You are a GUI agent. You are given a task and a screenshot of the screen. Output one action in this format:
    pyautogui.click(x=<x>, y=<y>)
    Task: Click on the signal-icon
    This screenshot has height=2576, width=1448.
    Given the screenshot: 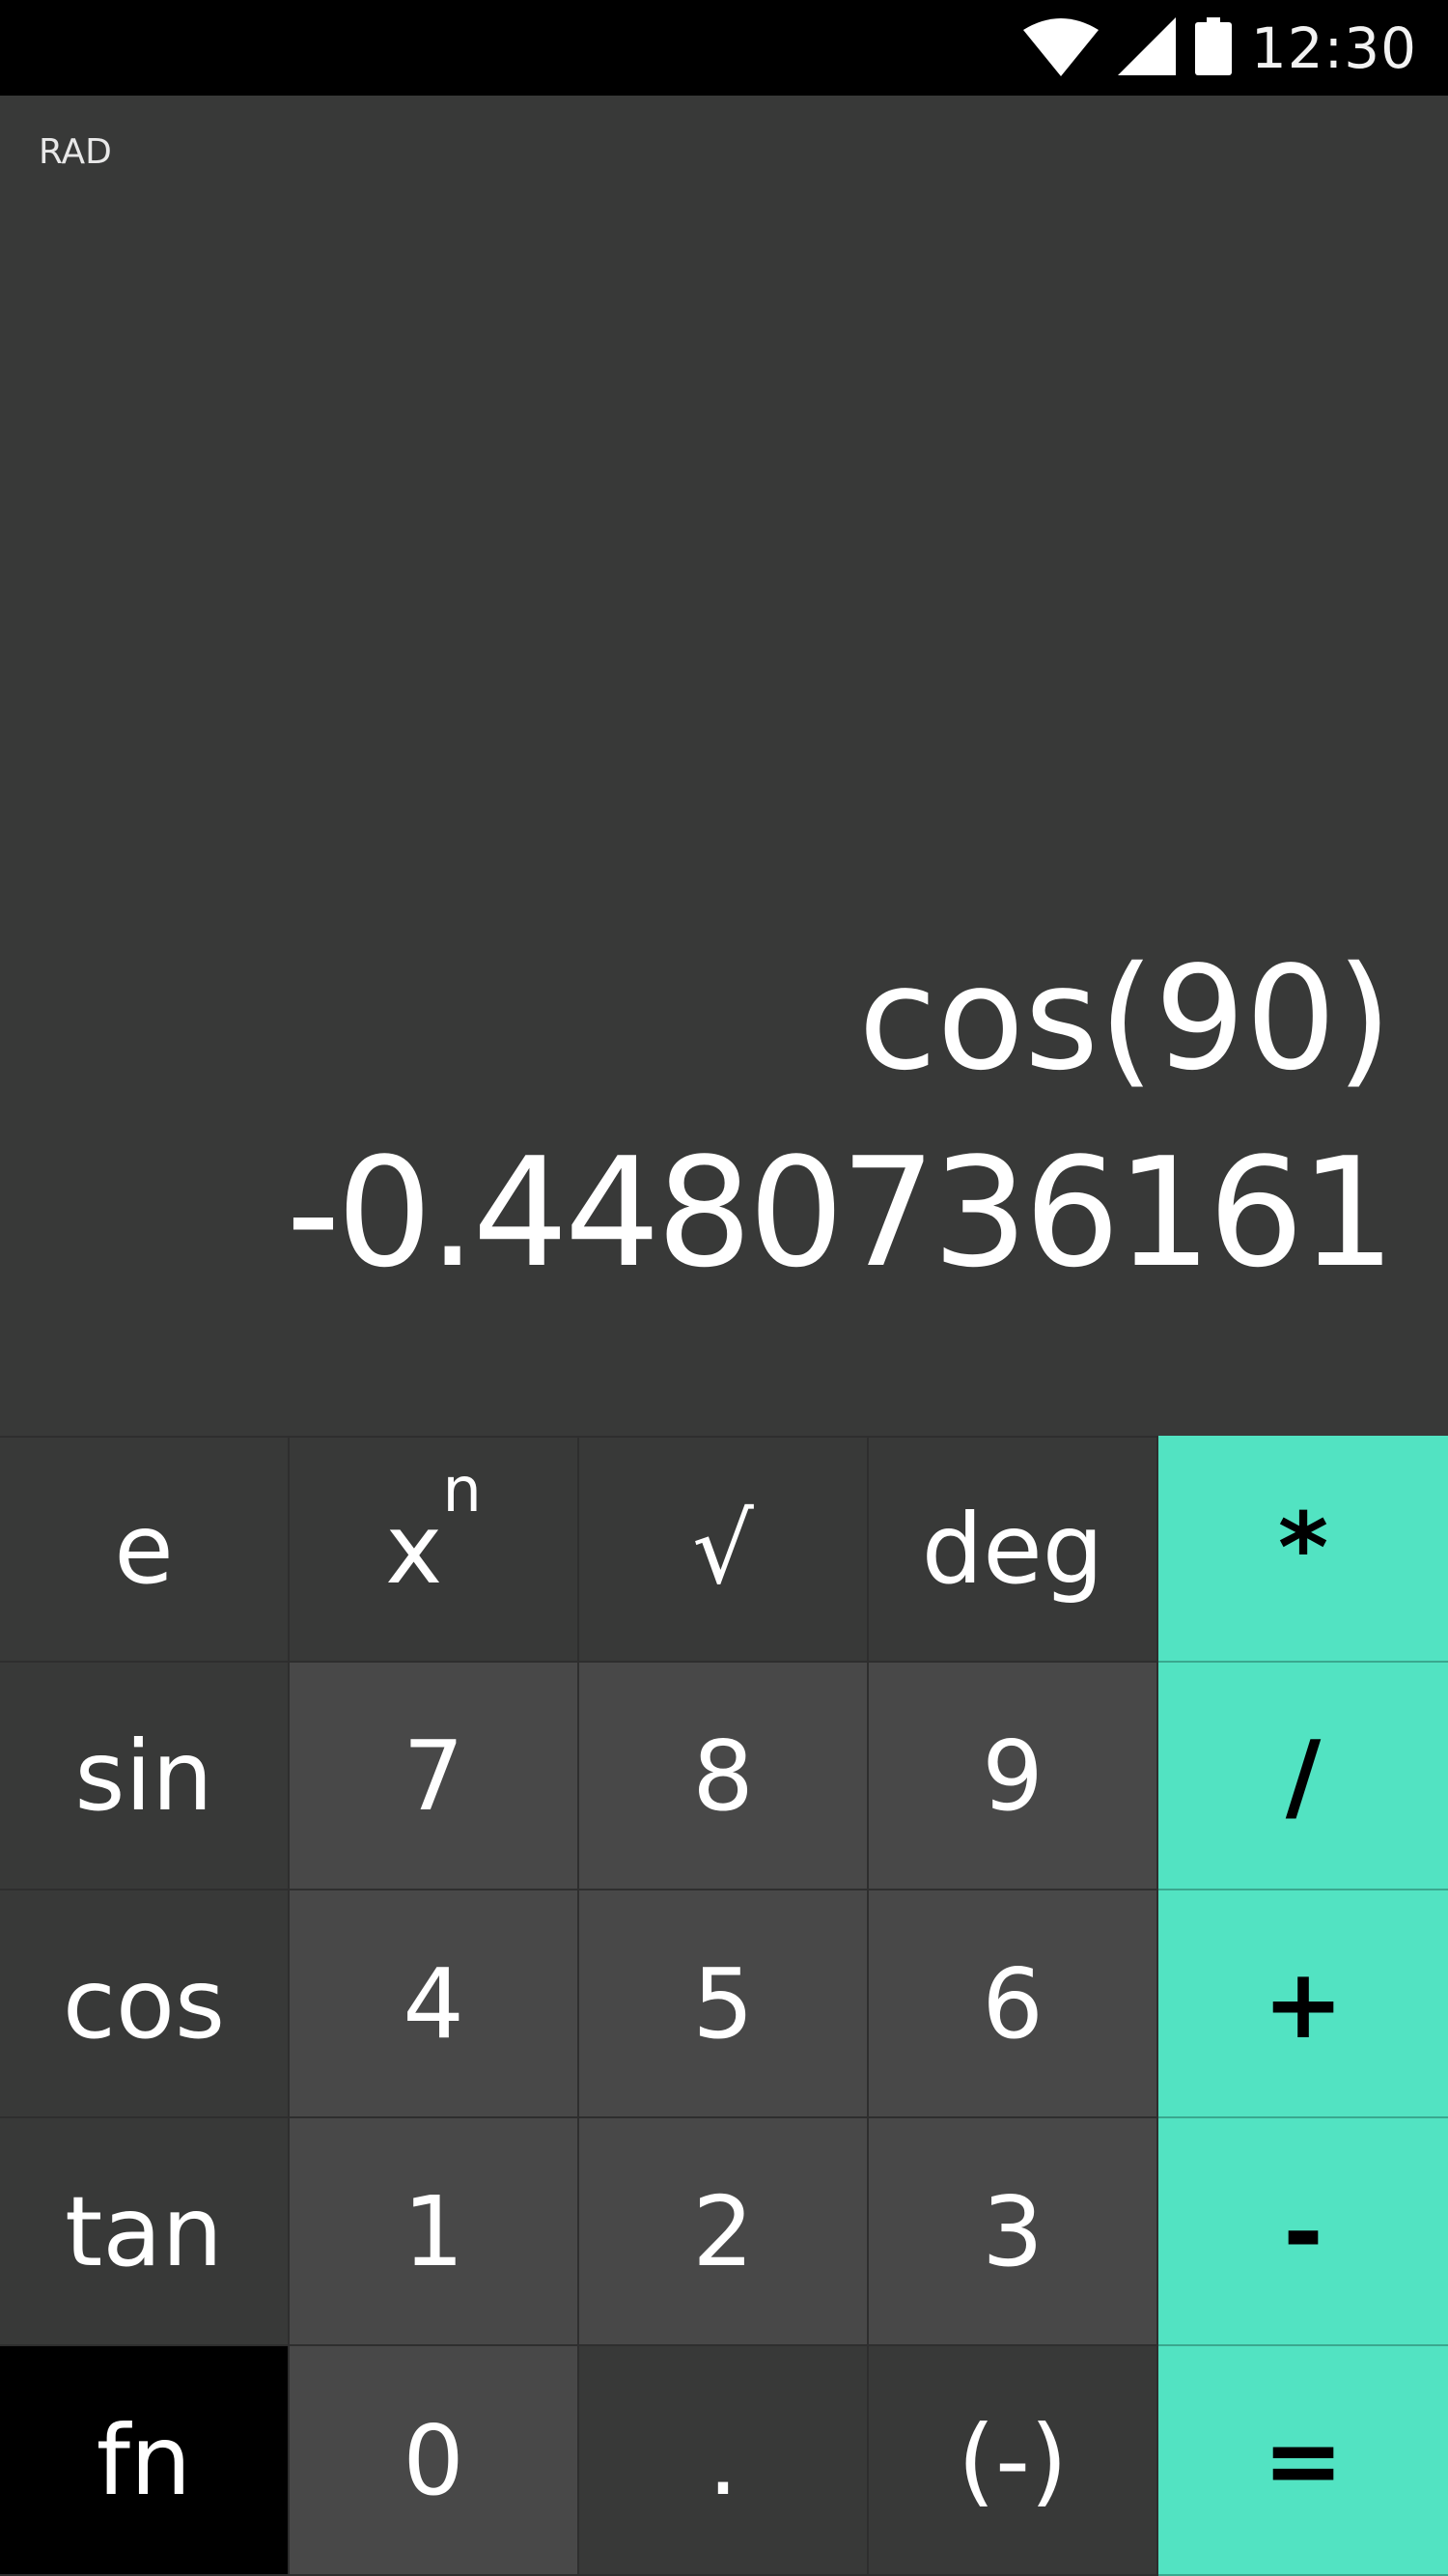 What is the action you would take?
    pyautogui.click(x=1146, y=48)
    